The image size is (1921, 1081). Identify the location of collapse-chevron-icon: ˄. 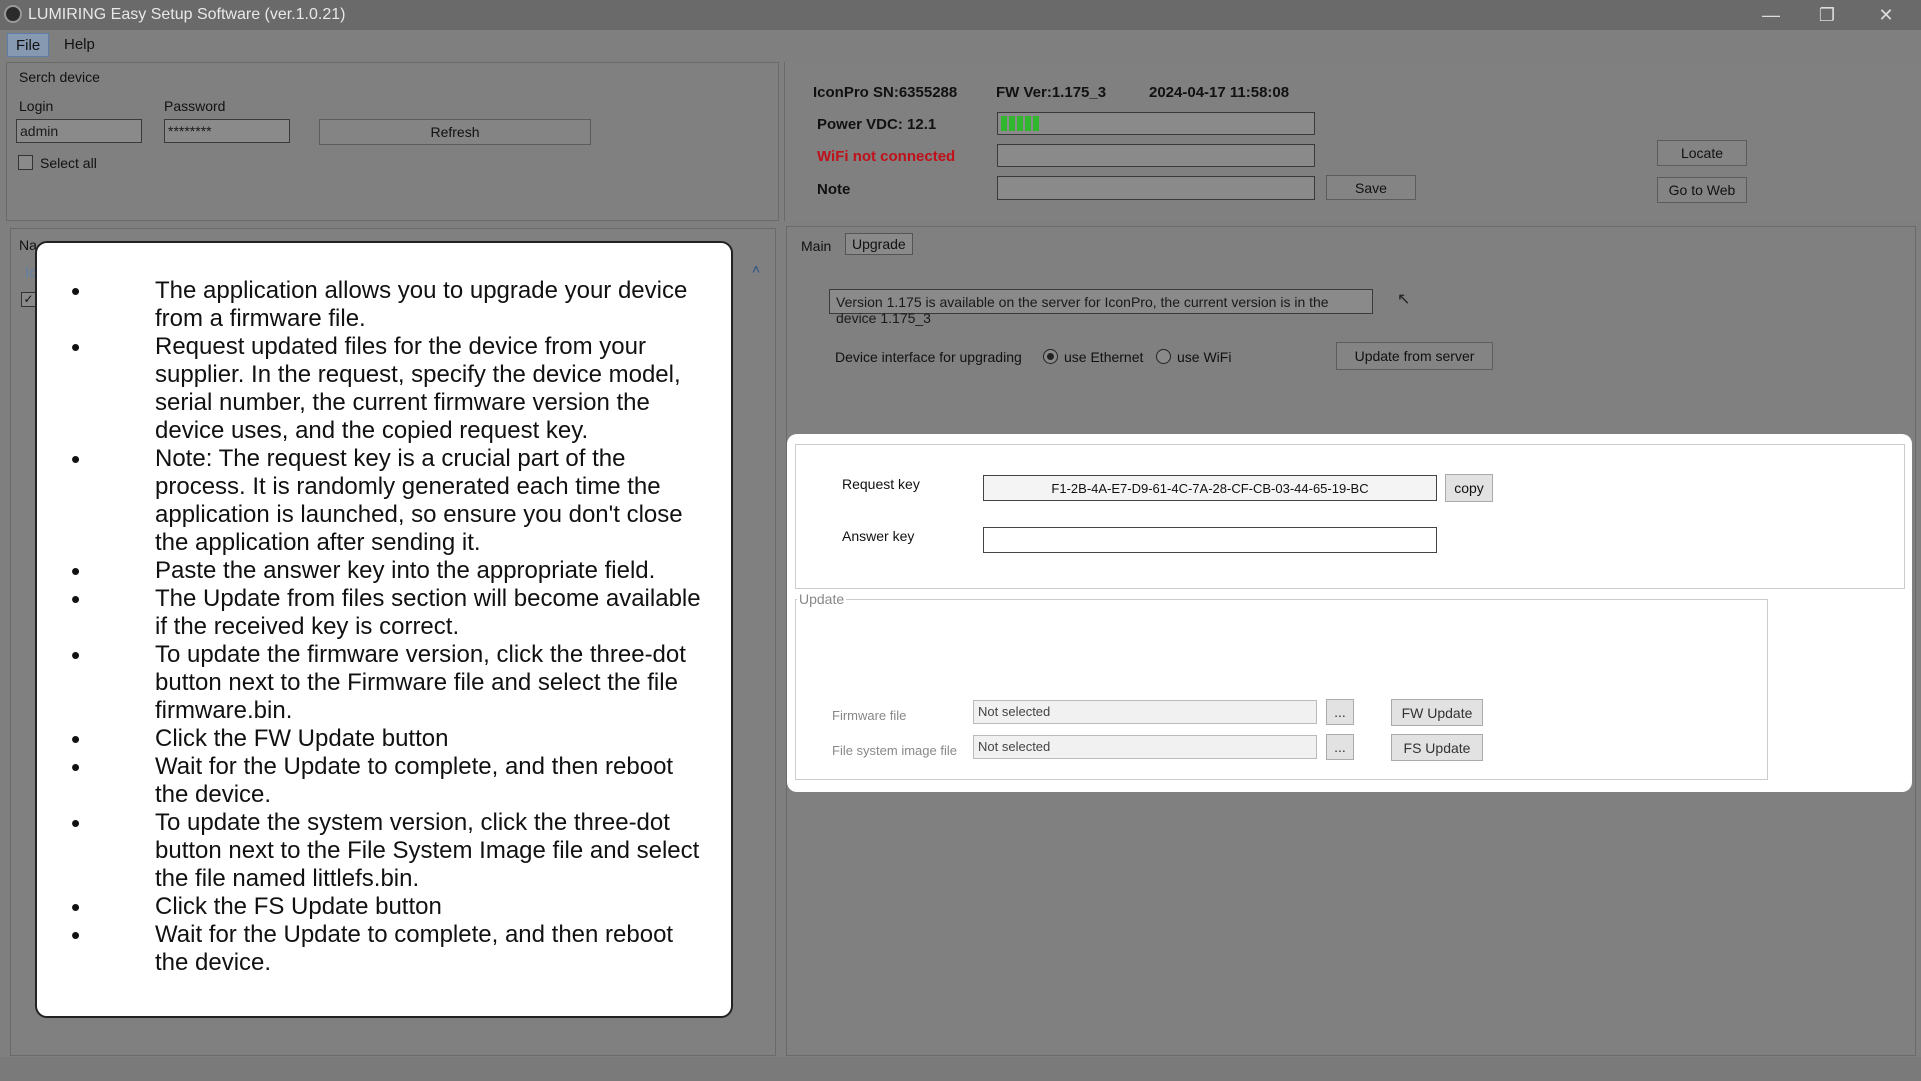
(756, 269).